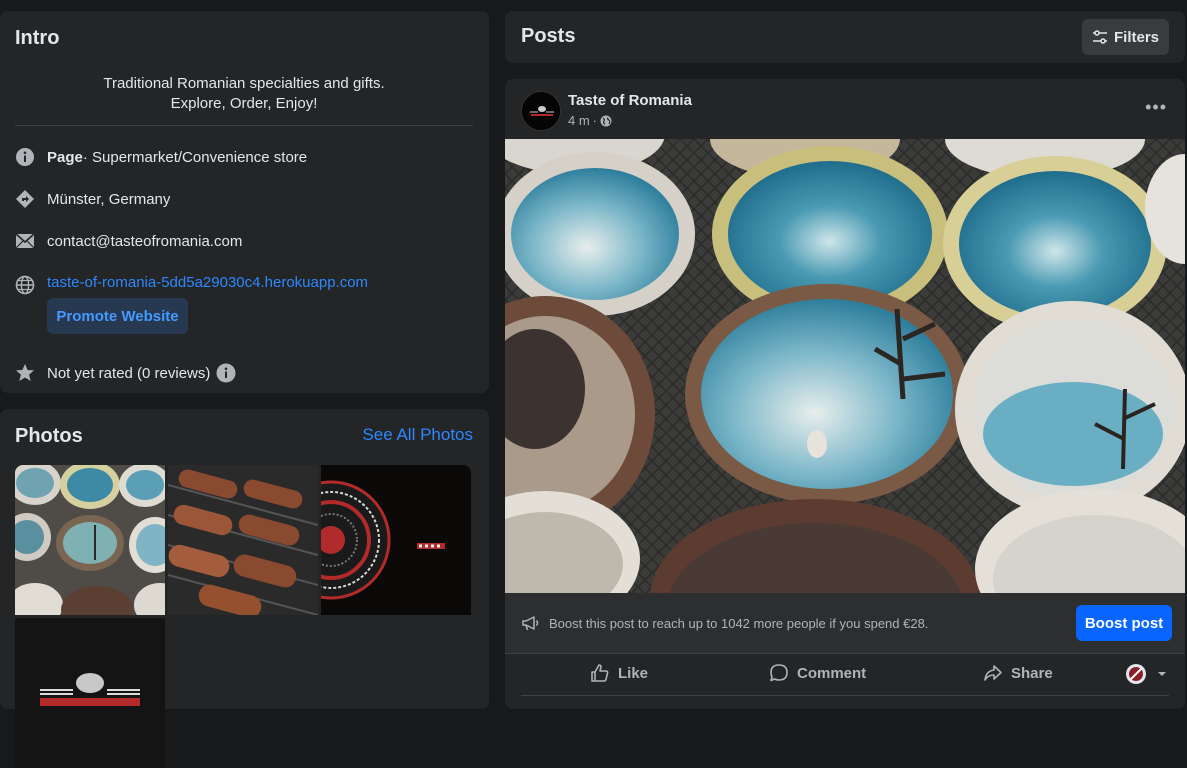 Image resolution: width=1187 pixels, height=768 pixels. Describe the element at coordinates (548, 36) in the screenshot. I see `posts-title: Posts` at that location.